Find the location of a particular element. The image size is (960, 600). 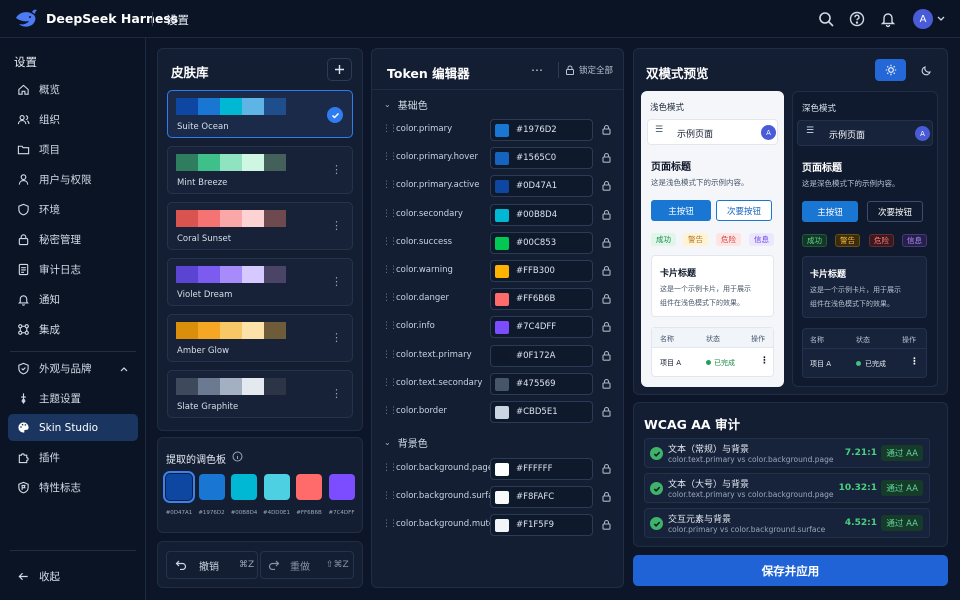

secondary-button: 次要按钮 is located at coordinates (744, 210).